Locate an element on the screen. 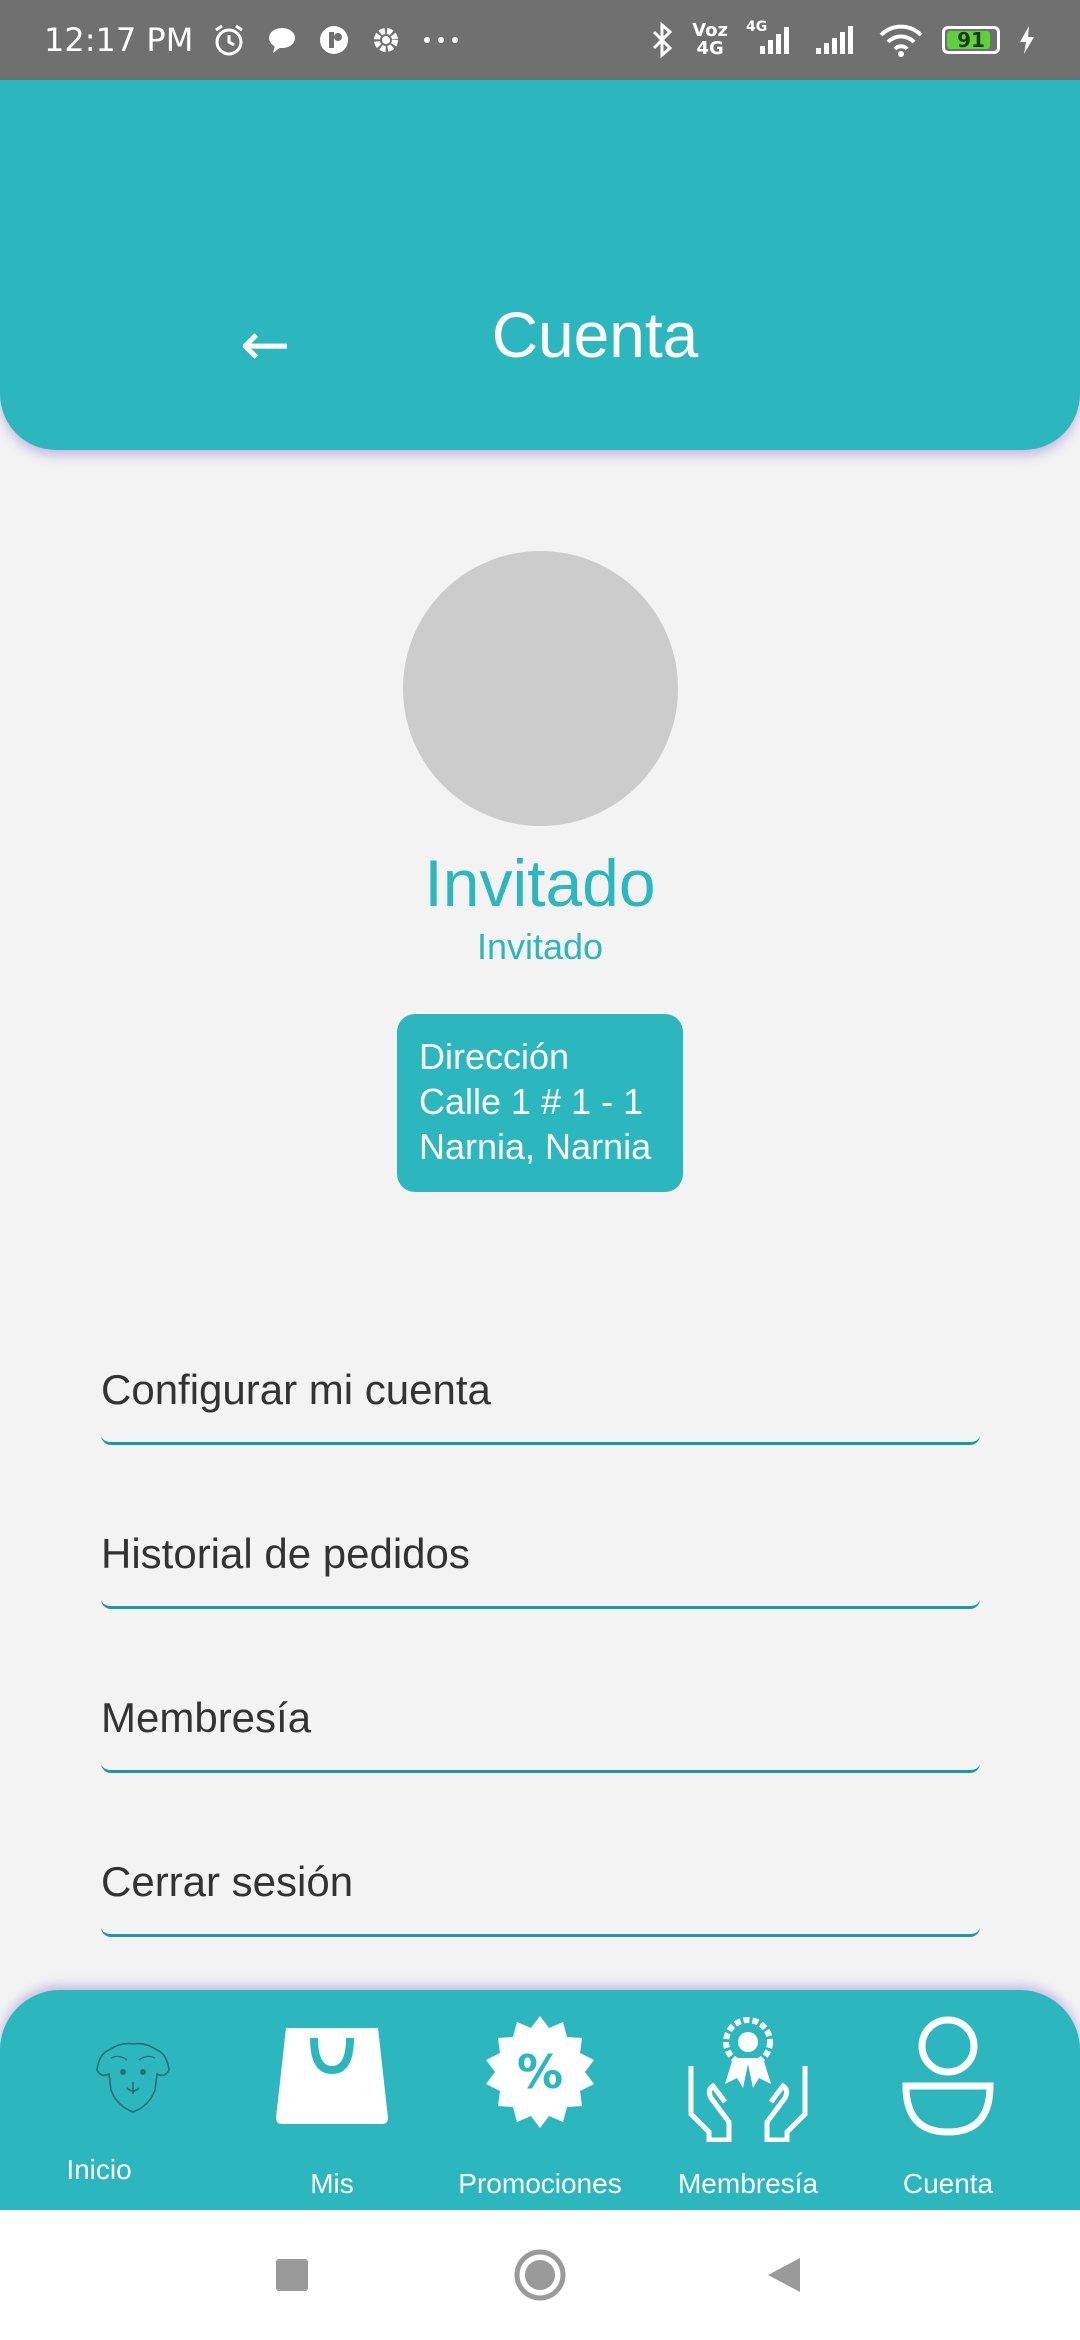 The height and width of the screenshot is (2340, 1080). recents-square-icon is located at coordinates (292, 2275).